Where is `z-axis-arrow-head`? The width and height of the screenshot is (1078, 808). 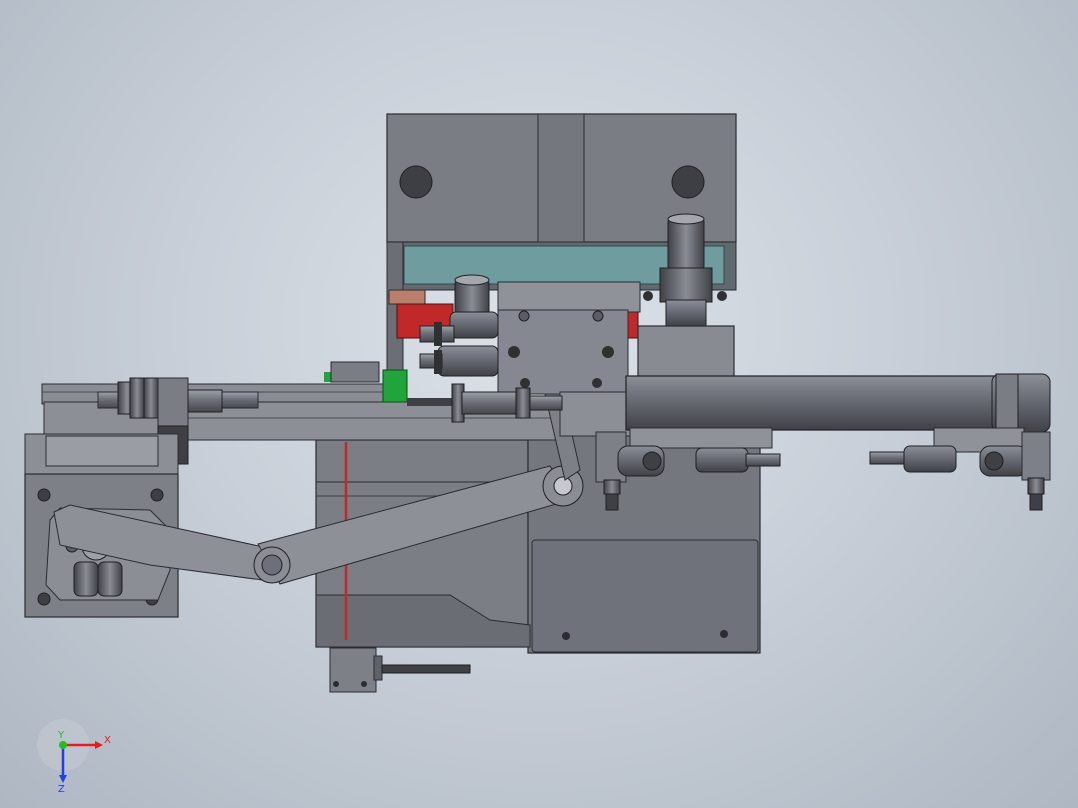 z-axis-arrow-head is located at coordinates (63, 779).